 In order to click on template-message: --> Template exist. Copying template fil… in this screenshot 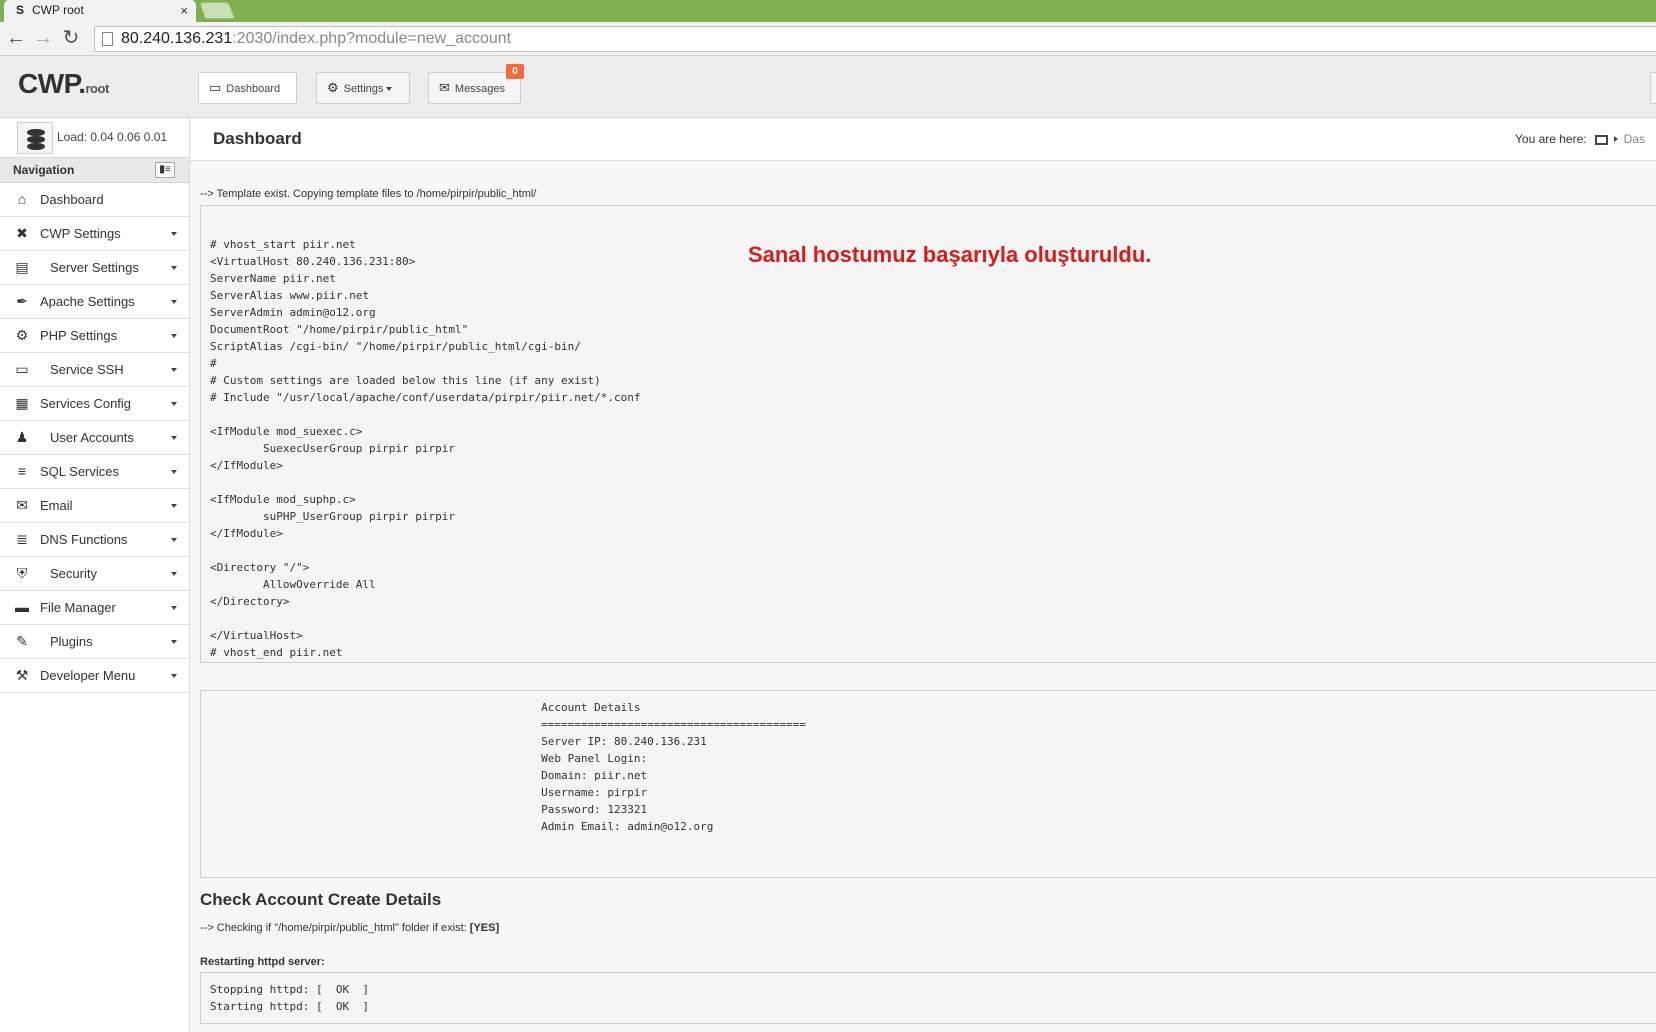, I will do `click(368, 194)`.